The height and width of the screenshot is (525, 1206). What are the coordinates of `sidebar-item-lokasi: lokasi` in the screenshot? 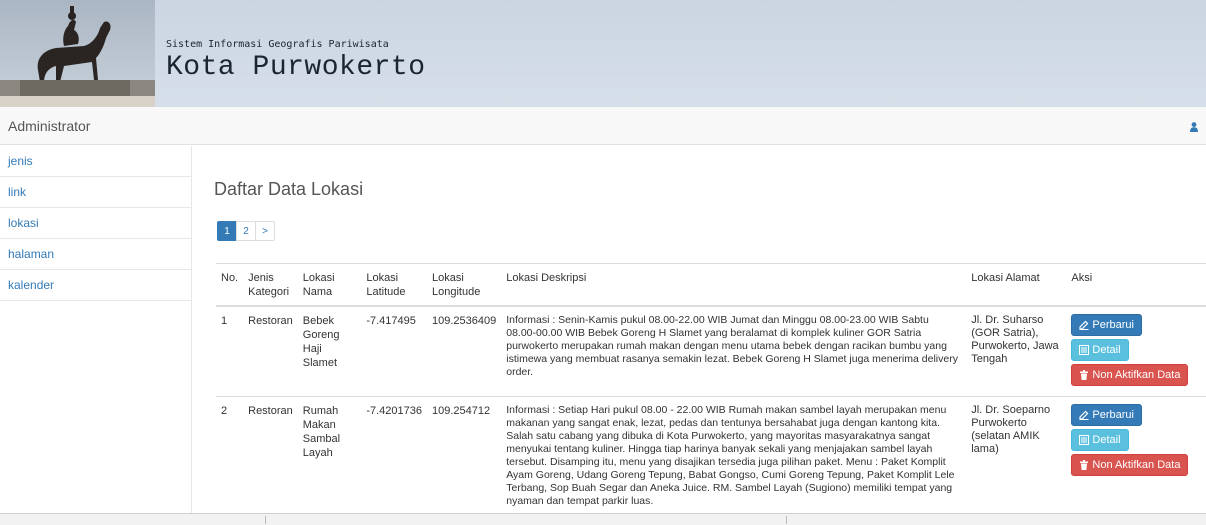 It's located at (95, 223).